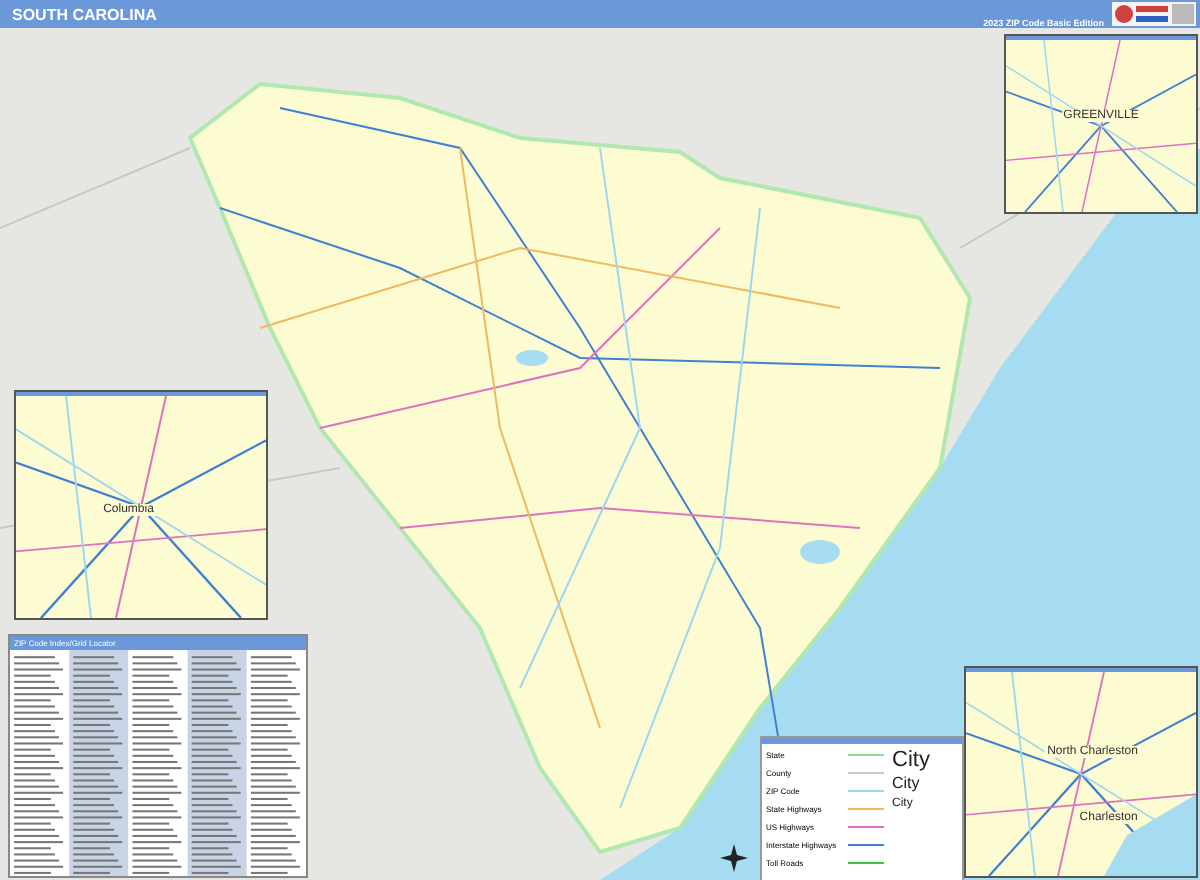 The width and height of the screenshot is (1200, 880). I want to click on compass-rose-icon, so click(734, 858).